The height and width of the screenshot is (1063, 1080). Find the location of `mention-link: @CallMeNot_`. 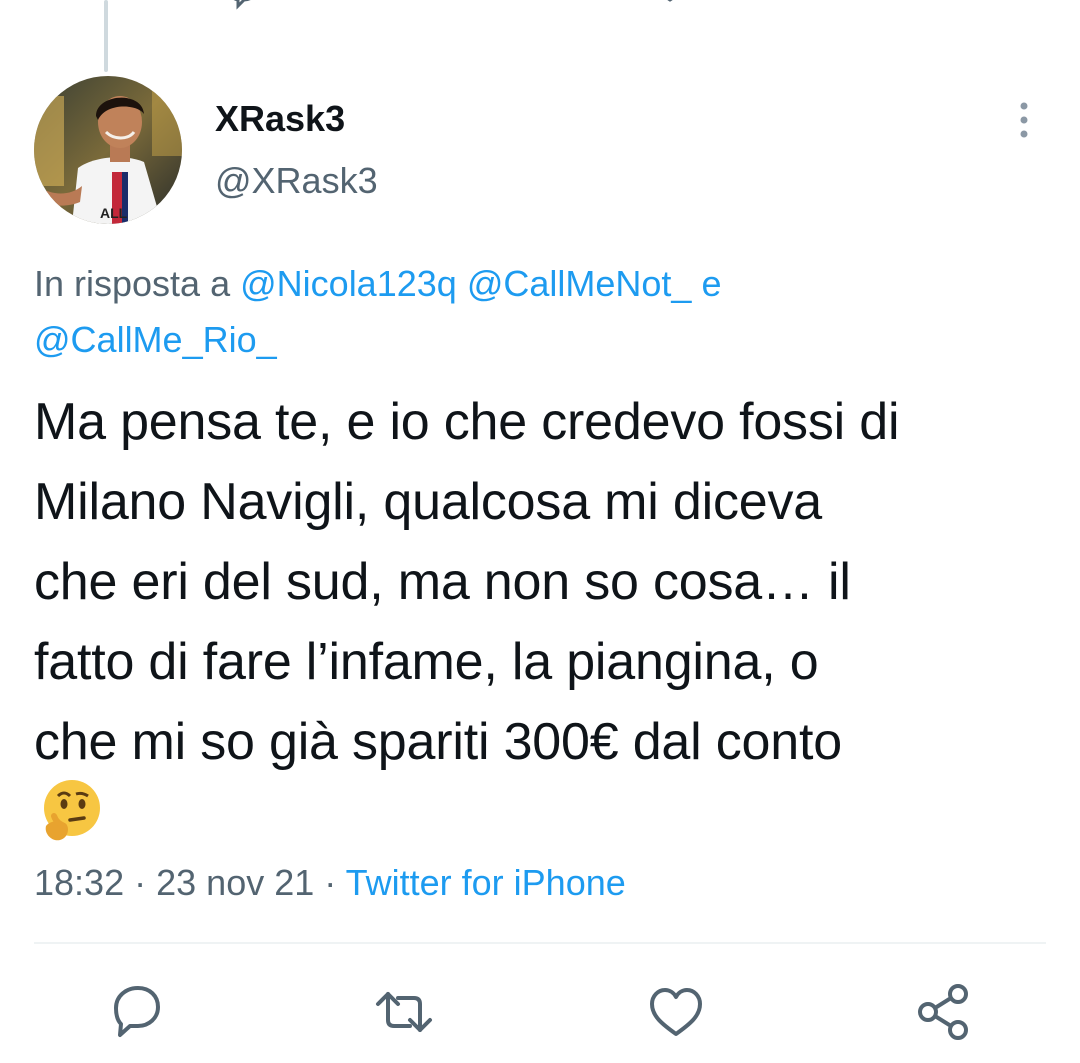

mention-link: @CallMeNot_ is located at coordinates (579, 283).